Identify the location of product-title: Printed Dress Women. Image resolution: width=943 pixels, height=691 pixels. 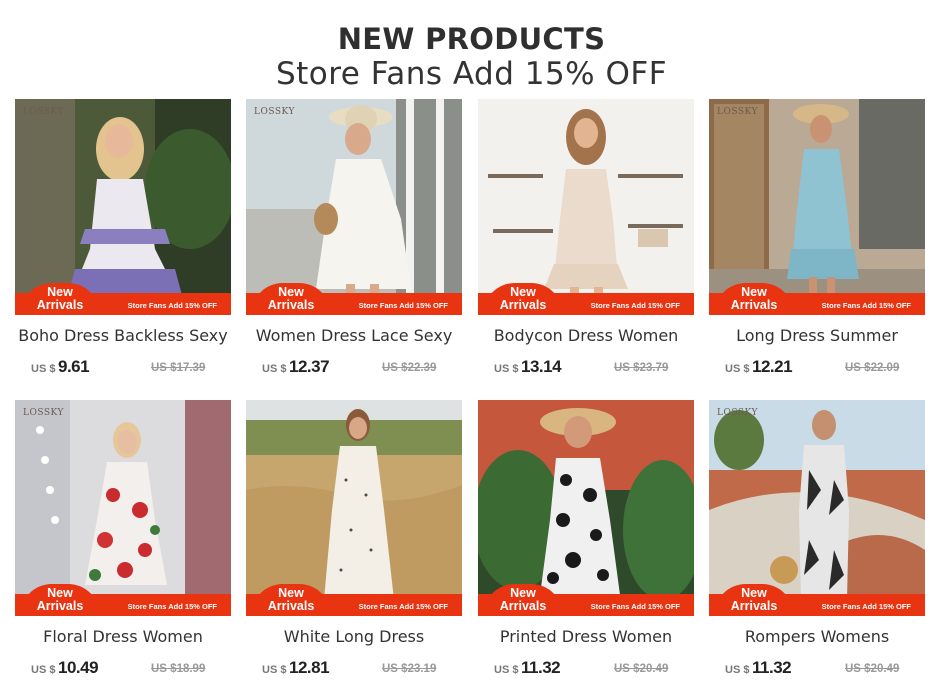
(586, 636).